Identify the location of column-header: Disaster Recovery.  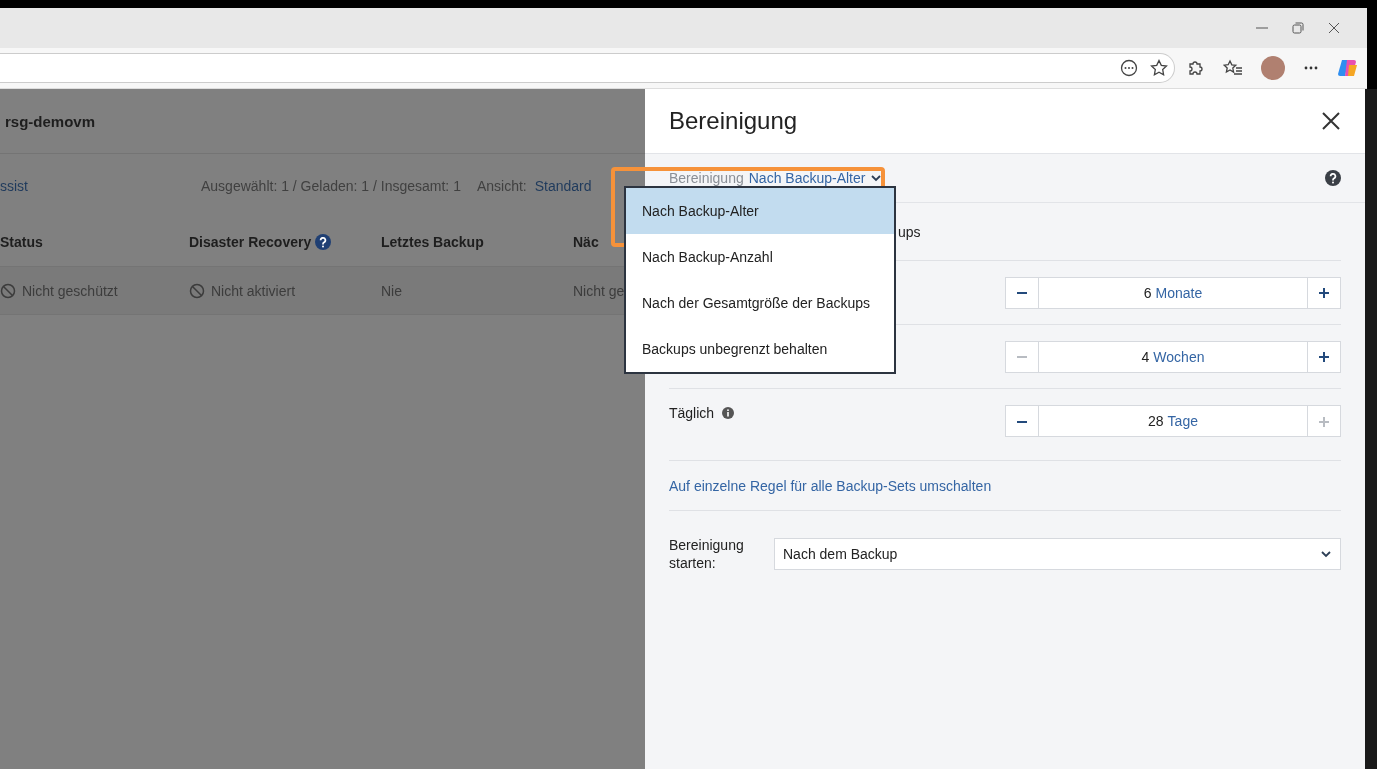
(250, 242).